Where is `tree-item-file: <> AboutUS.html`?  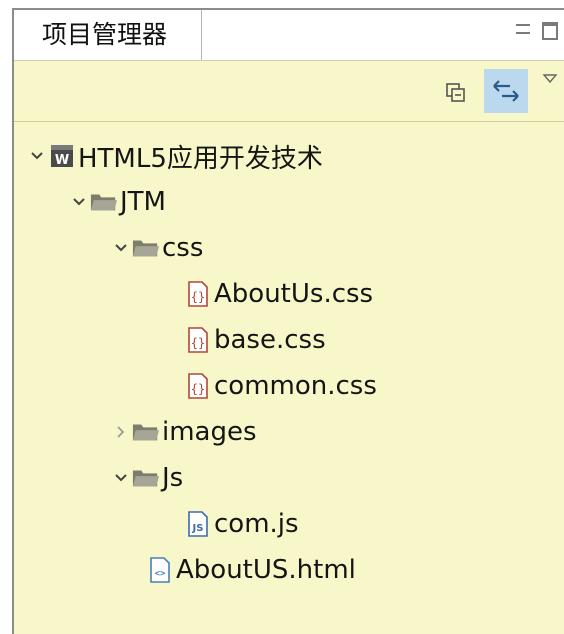
tree-item-file: <> AboutUS.html is located at coordinates (251, 570).